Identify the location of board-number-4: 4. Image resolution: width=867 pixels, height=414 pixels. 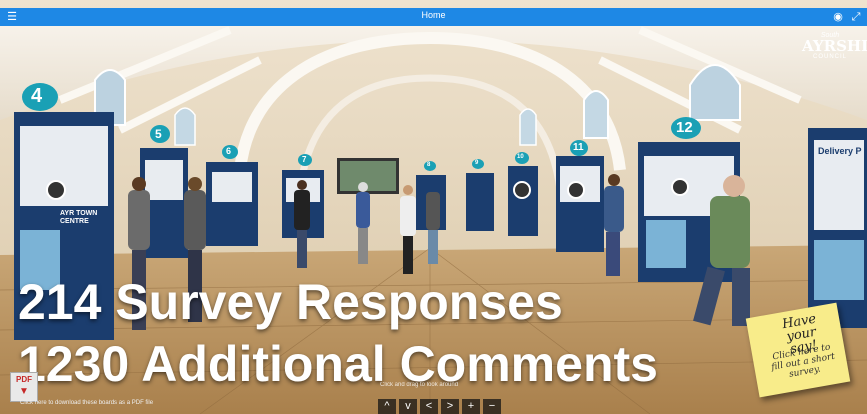
(36, 96).